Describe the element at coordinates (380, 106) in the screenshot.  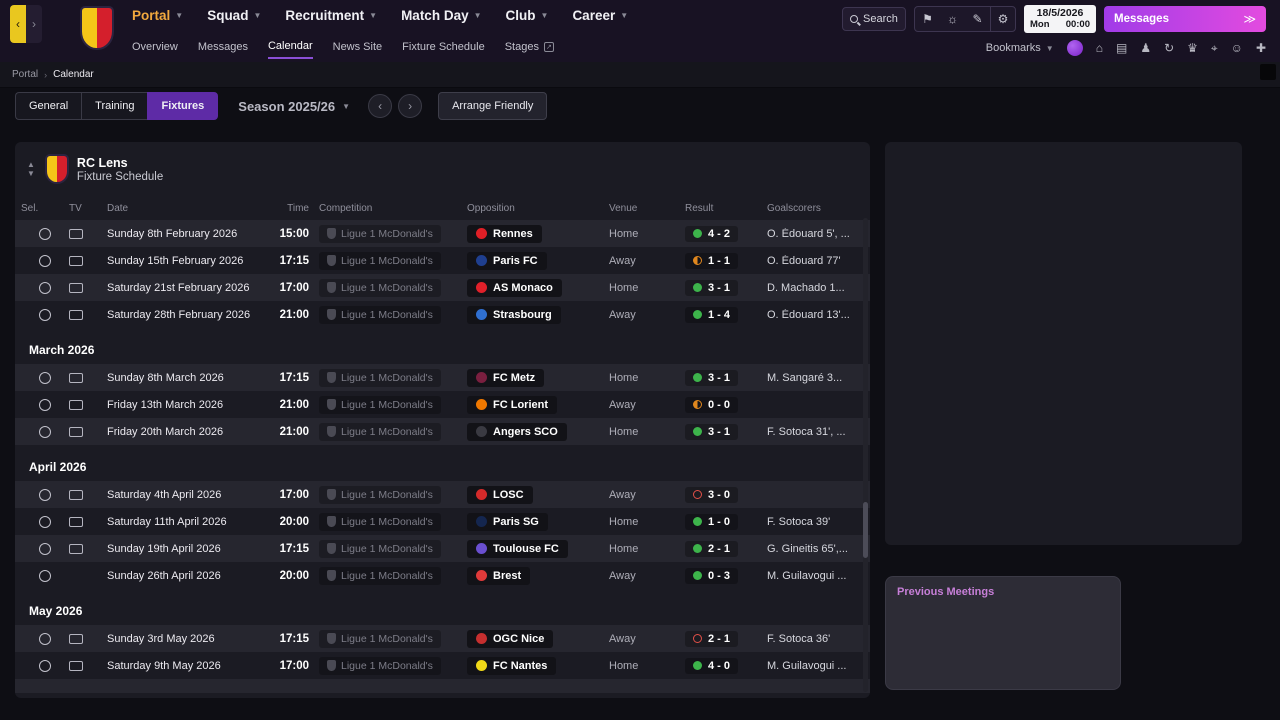
I see `season-prev-button: ‹` at that location.